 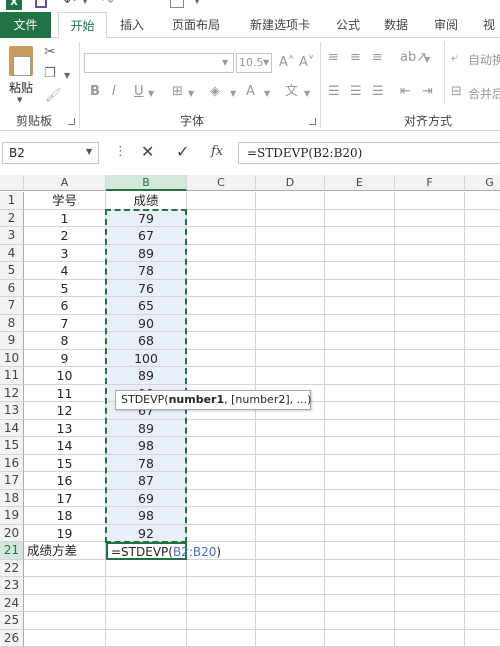 I want to click on cell-g6, so click(x=482, y=288).